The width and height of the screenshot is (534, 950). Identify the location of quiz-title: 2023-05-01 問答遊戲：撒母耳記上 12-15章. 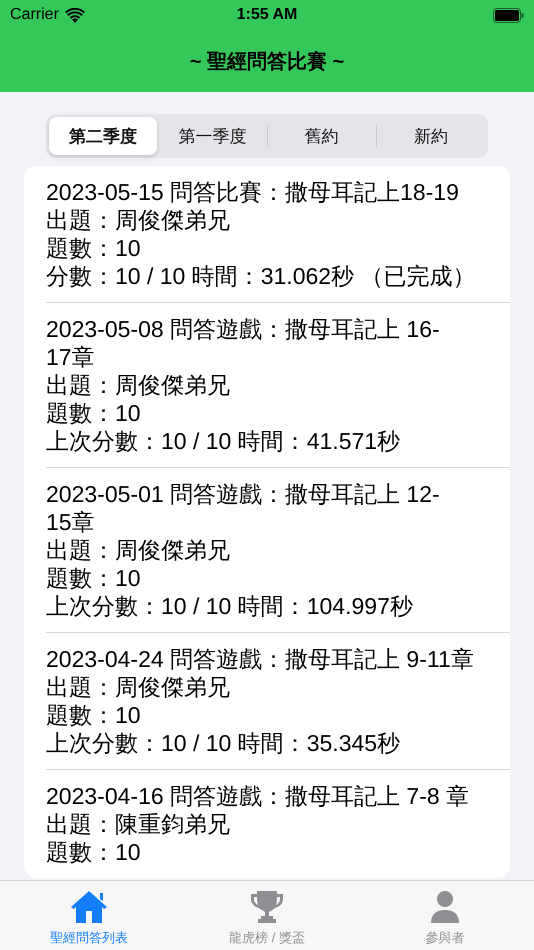
(263, 508).